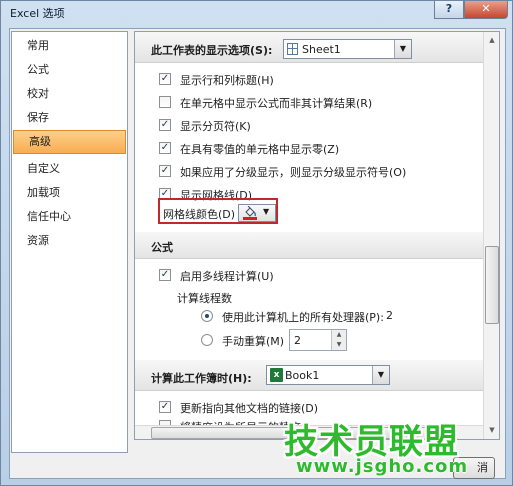  What do you see at coordinates (204, 298) in the screenshot?
I see `threads-label: 计算线程数` at bounding box center [204, 298].